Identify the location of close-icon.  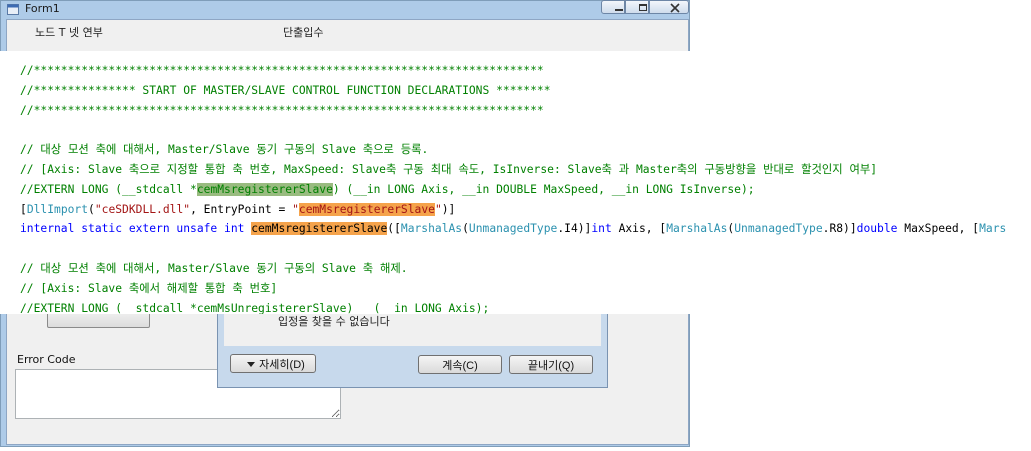
(675, 8).